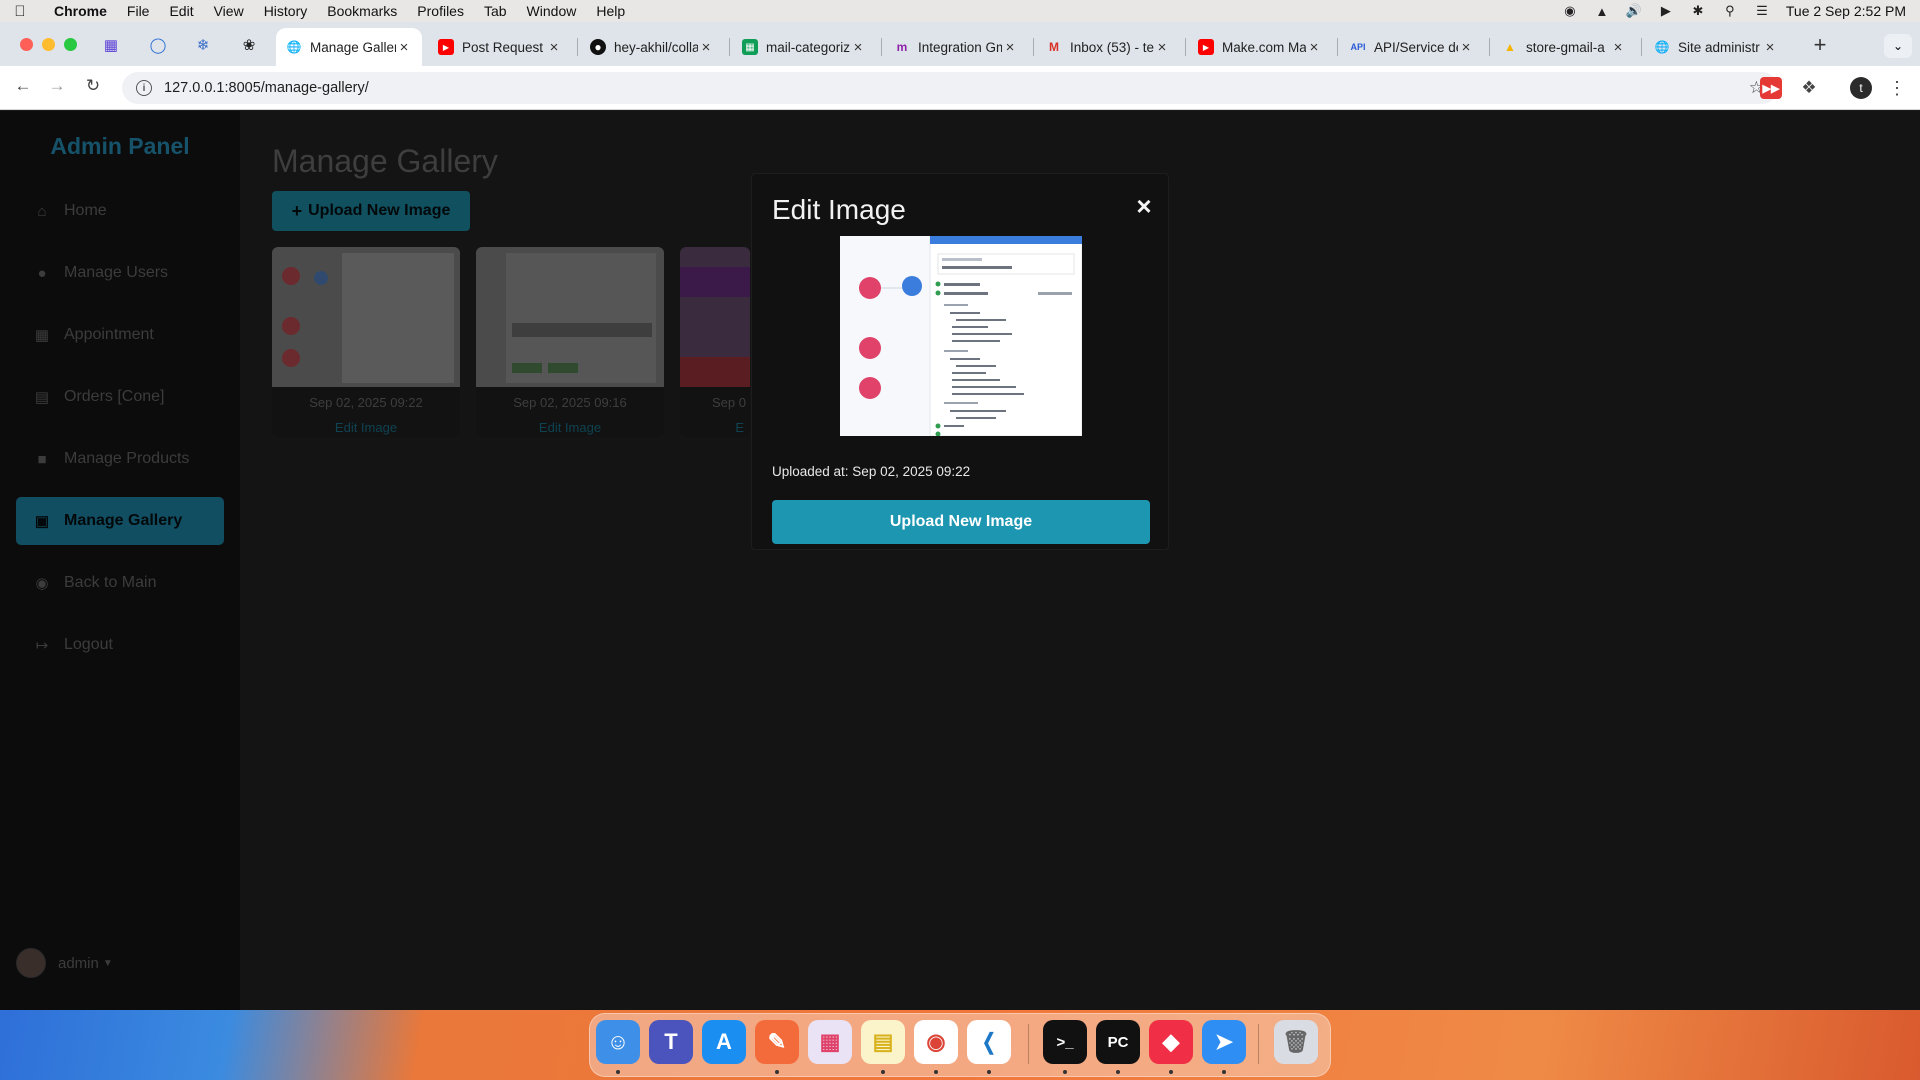 The image size is (1920, 1080). Describe the element at coordinates (1144, 206) in the screenshot. I see `close-icon: ×` at that location.